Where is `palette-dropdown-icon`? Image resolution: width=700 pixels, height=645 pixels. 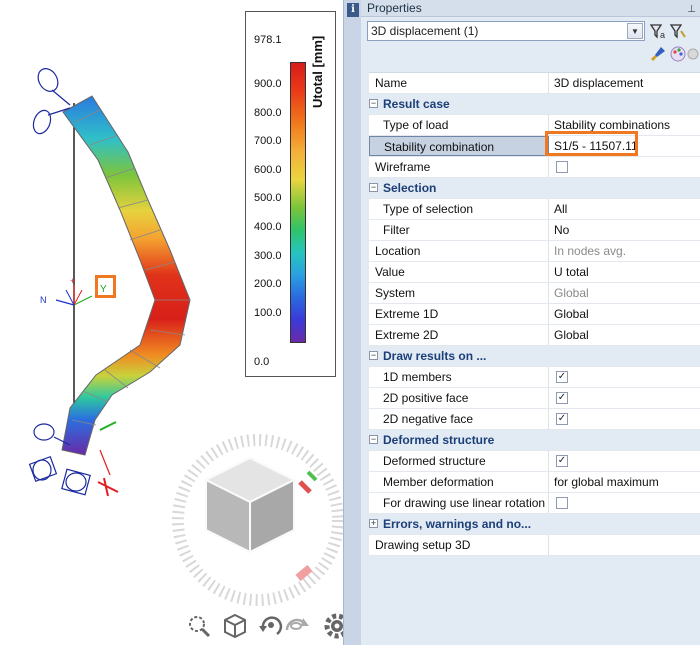 palette-dropdown-icon is located at coordinates (693, 54).